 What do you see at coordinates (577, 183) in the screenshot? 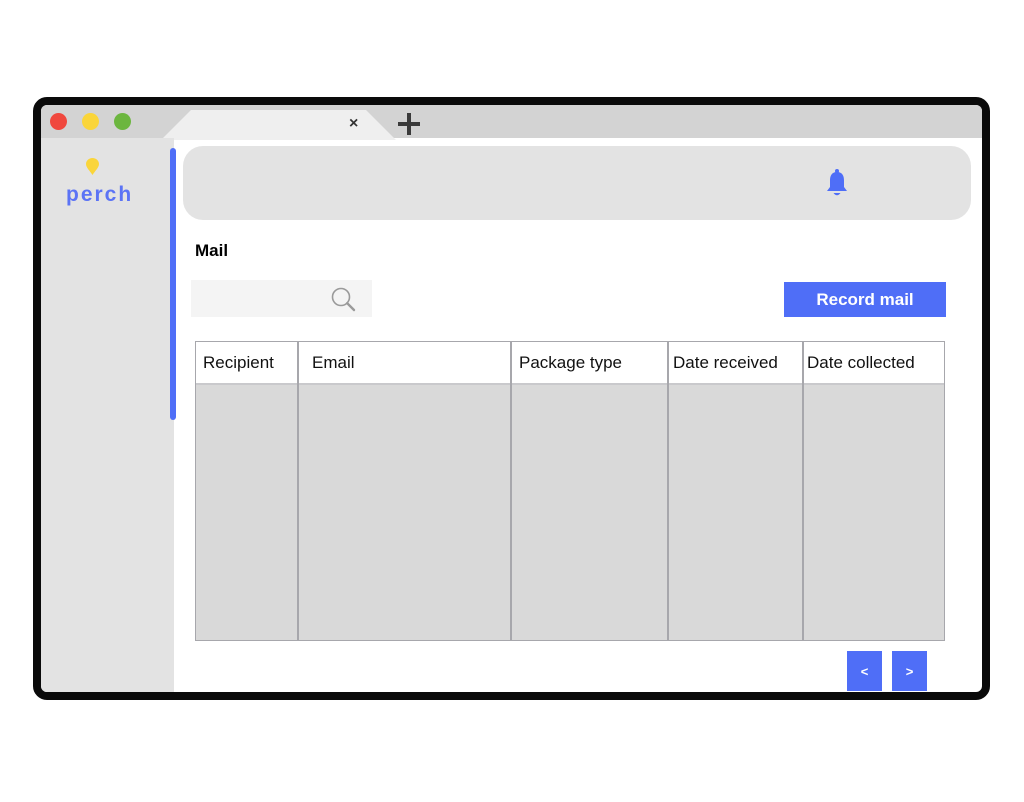
I see `top-header-bar` at bounding box center [577, 183].